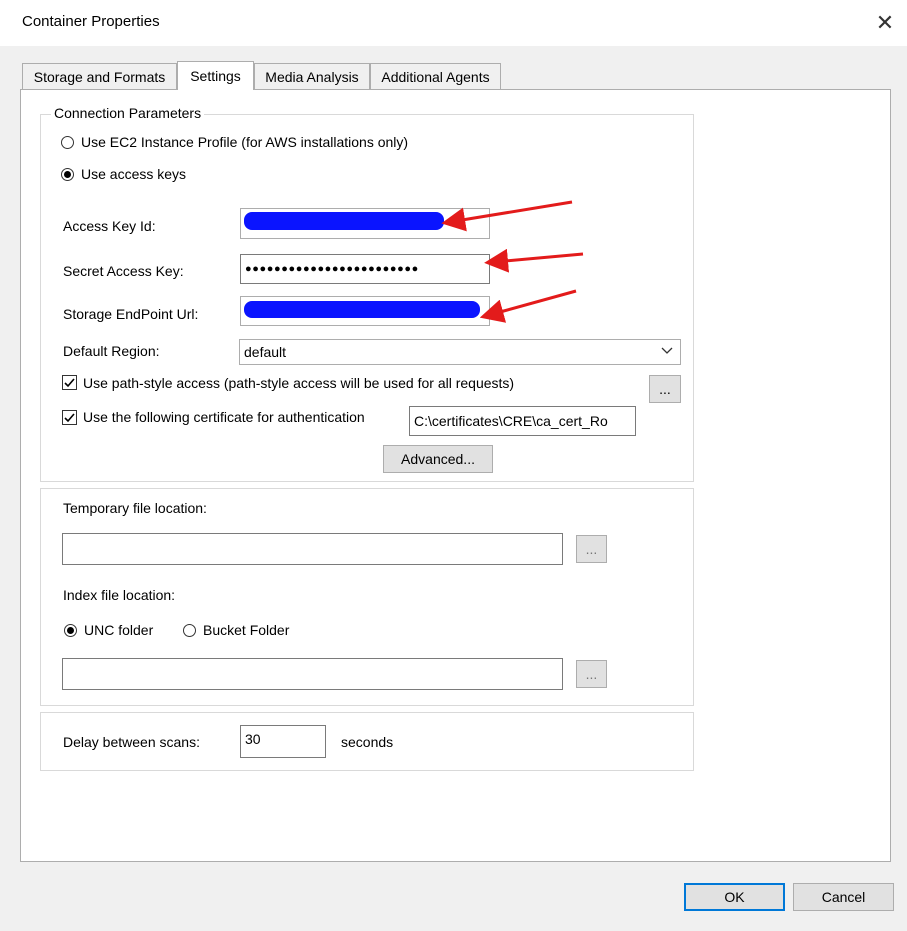  Describe the element at coordinates (215, 75) in the screenshot. I see `tab-settings: Settings` at that location.